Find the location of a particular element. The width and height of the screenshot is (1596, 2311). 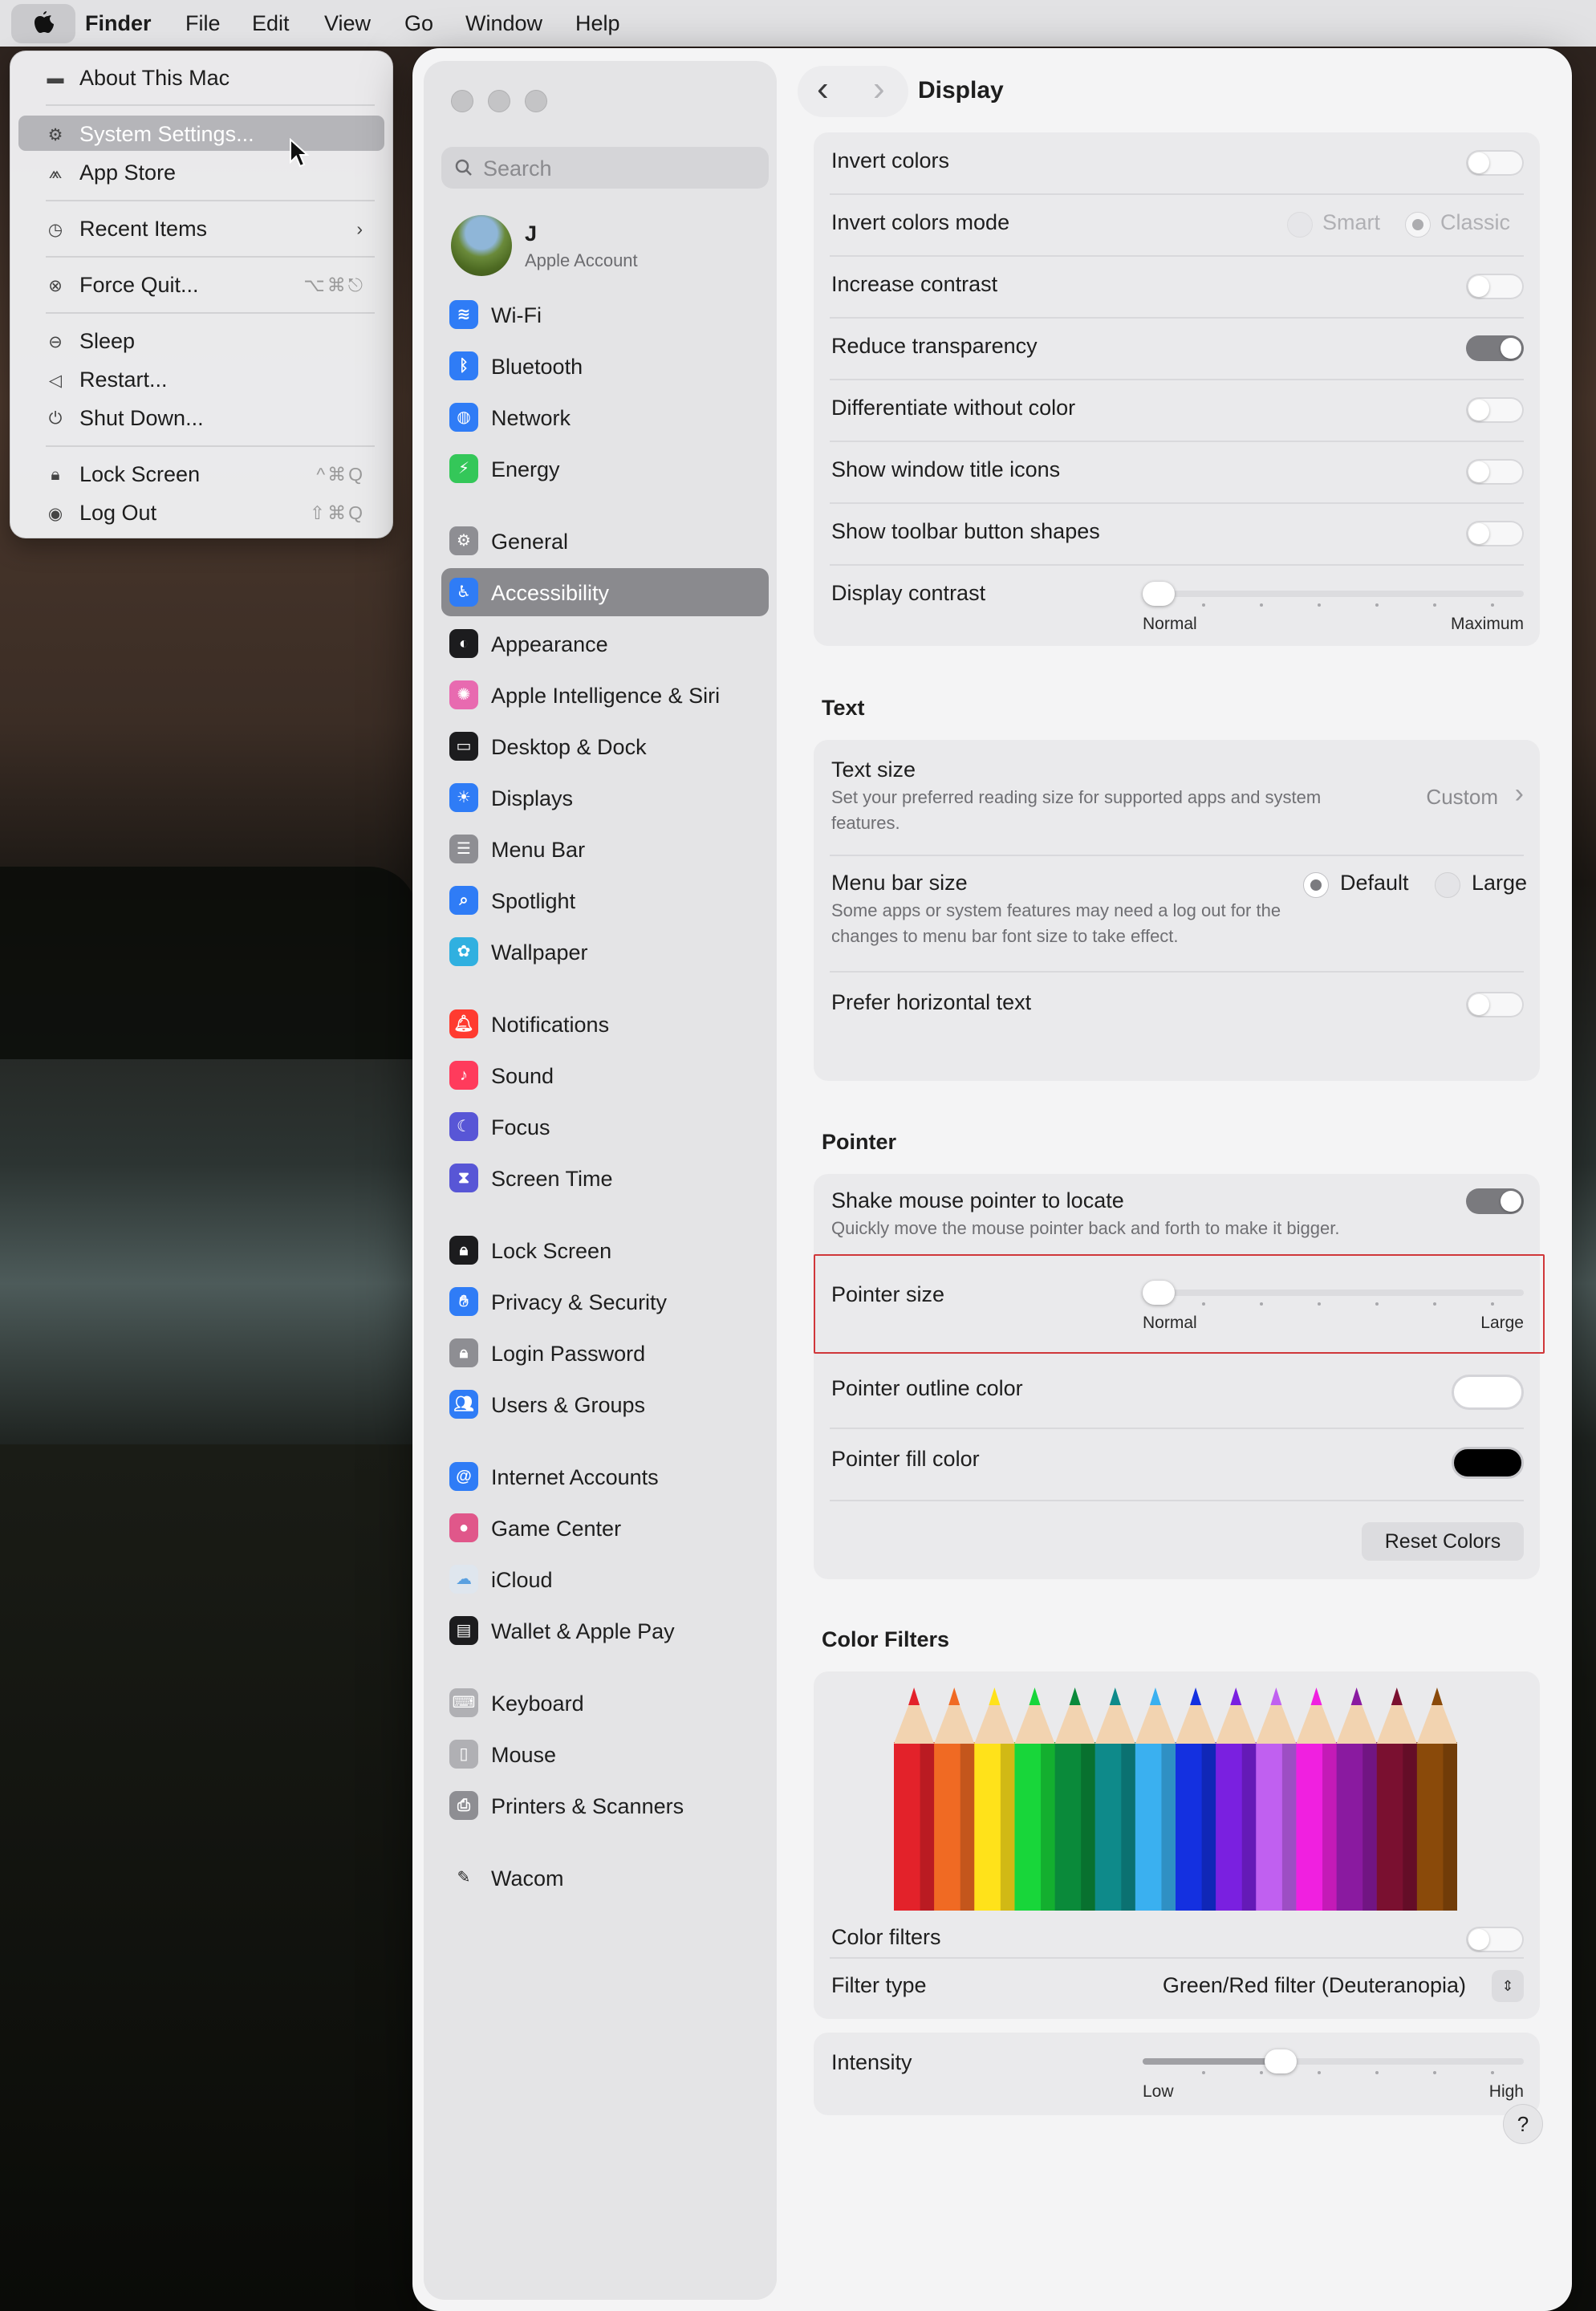

menu-file: File is located at coordinates (203, 23).